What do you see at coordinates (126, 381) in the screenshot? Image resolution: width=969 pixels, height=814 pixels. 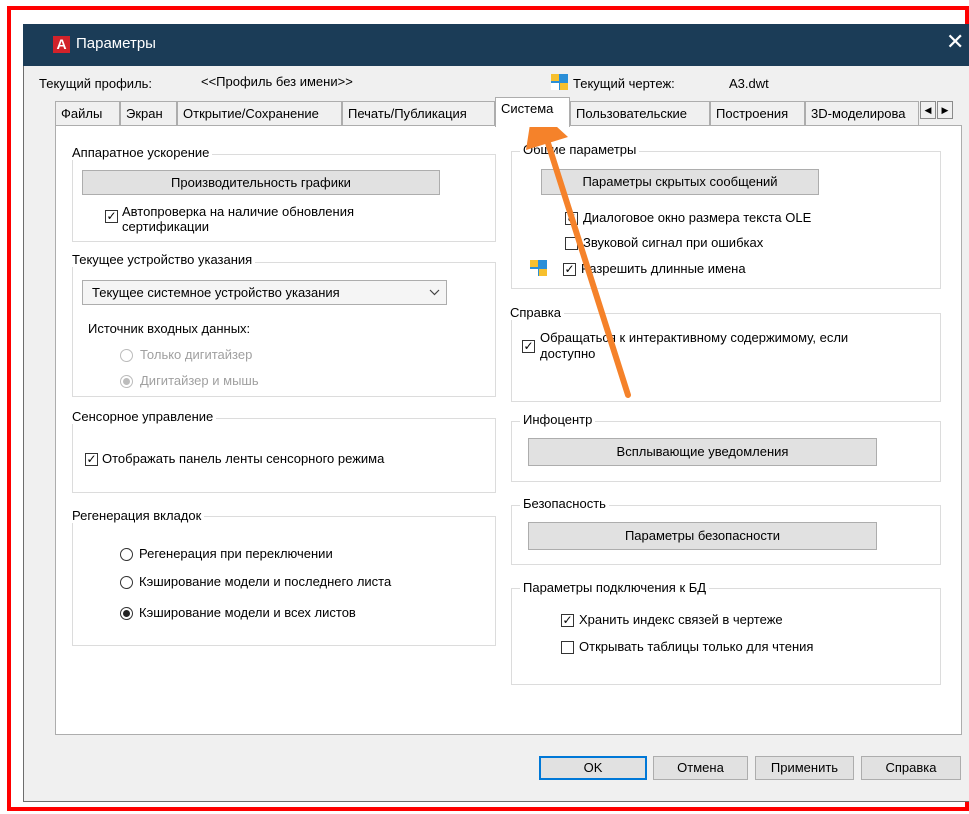 I see `digitizer-and-mouse-radio` at bounding box center [126, 381].